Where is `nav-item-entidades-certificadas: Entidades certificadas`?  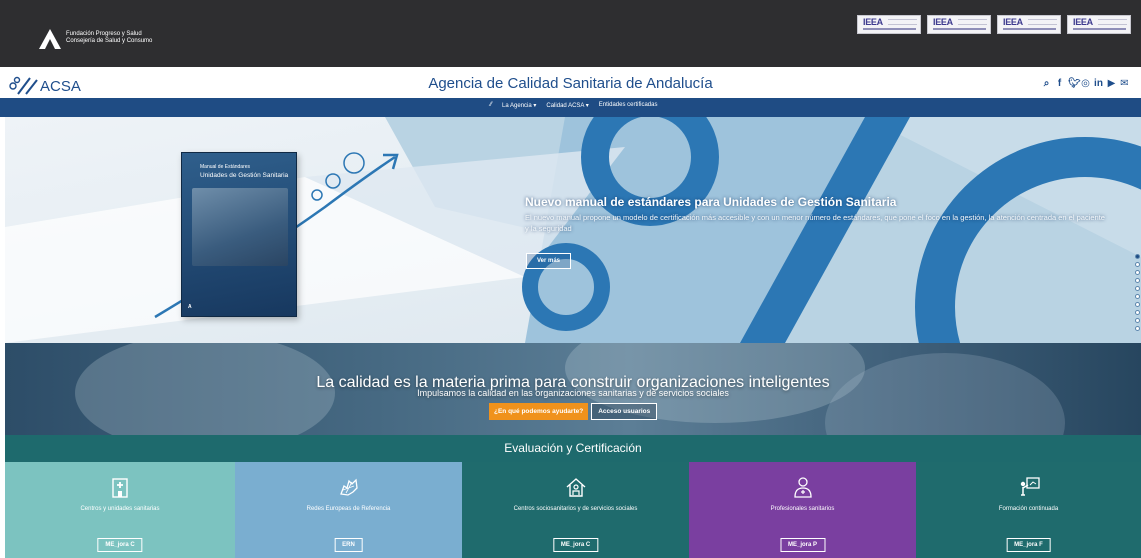 nav-item-entidades-certificadas: Entidades certificadas is located at coordinates (628, 105).